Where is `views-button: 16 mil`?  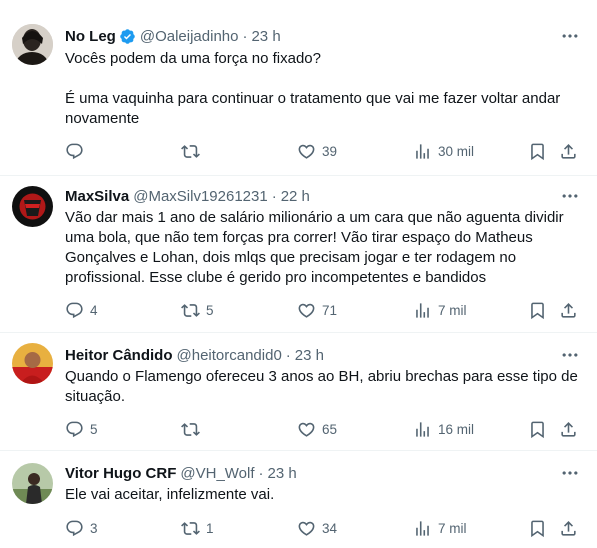
views-button: 16 mil is located at coordinates (443, 429).